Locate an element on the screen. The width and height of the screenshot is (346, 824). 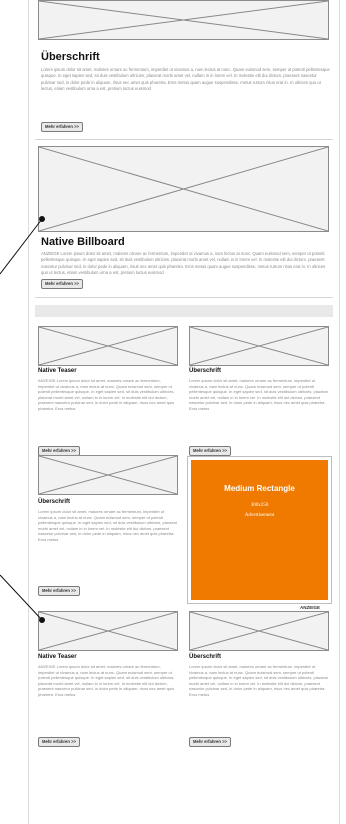
ad-title: Medium Rectangle is located at coordinates (259, 488).